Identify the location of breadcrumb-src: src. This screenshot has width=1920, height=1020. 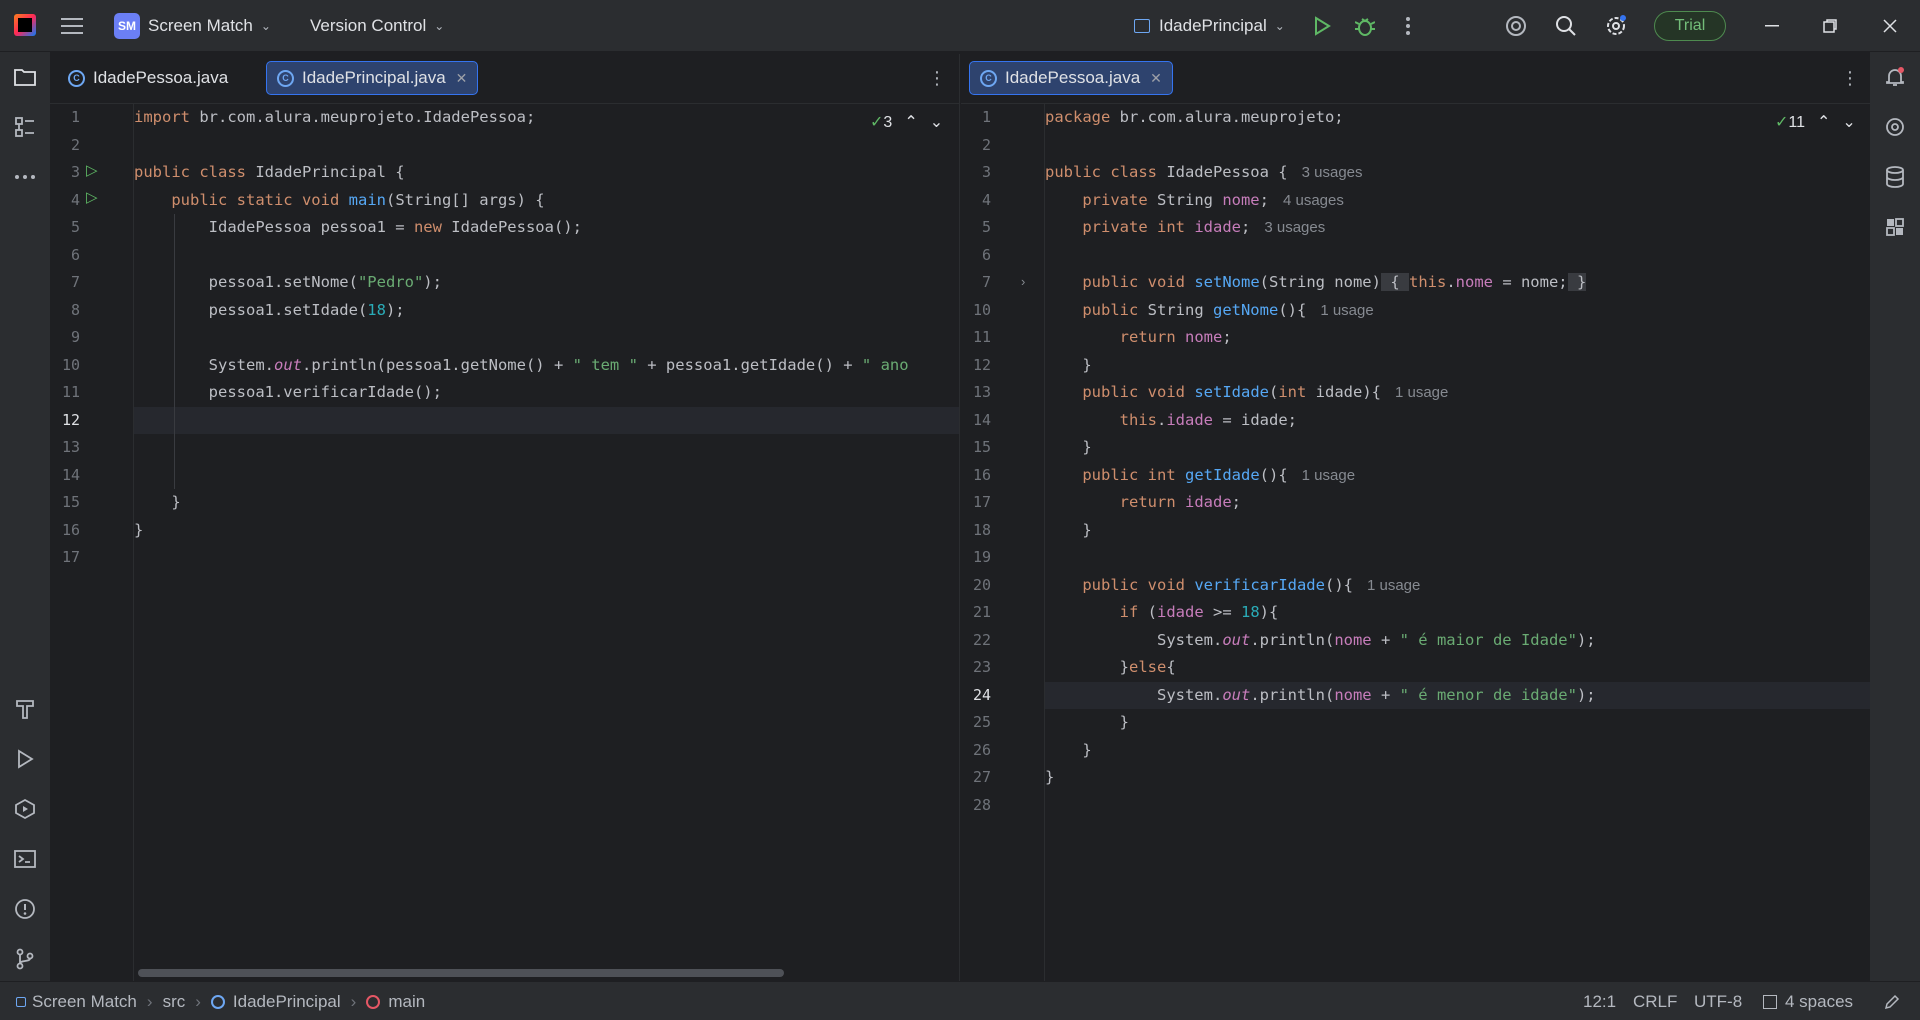
(174, 1002).